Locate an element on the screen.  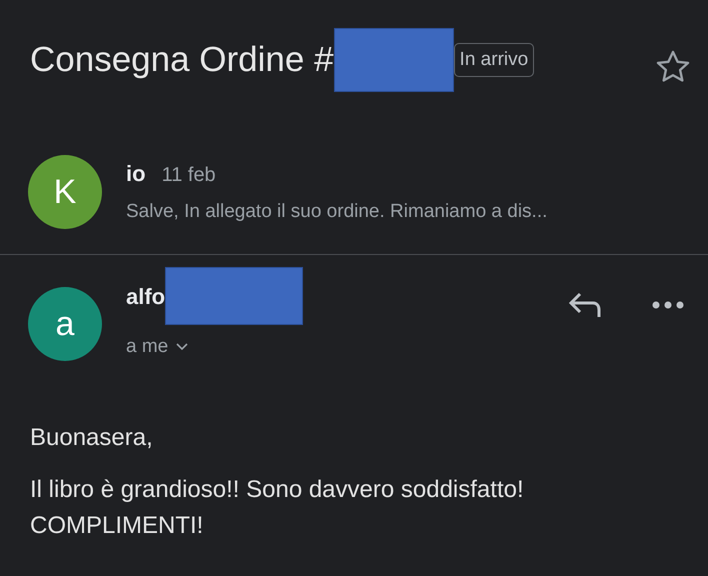
more-icon is located at coordinates (668, 305).